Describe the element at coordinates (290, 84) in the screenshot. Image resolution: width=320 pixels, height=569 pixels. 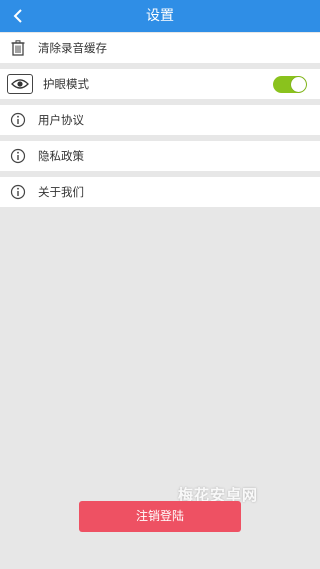
I see `eye-mode-toggle` at that location.